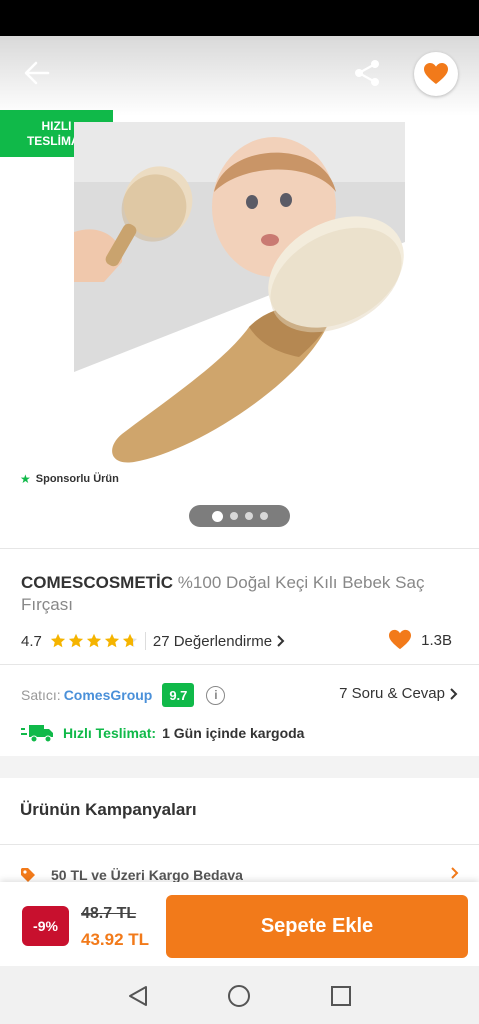 The width and height of the screenshot is (479, 1024). What do you see at coordinates (367, 73) in the screenshot?
I see `share-icon` at bounding box center [367, 73].